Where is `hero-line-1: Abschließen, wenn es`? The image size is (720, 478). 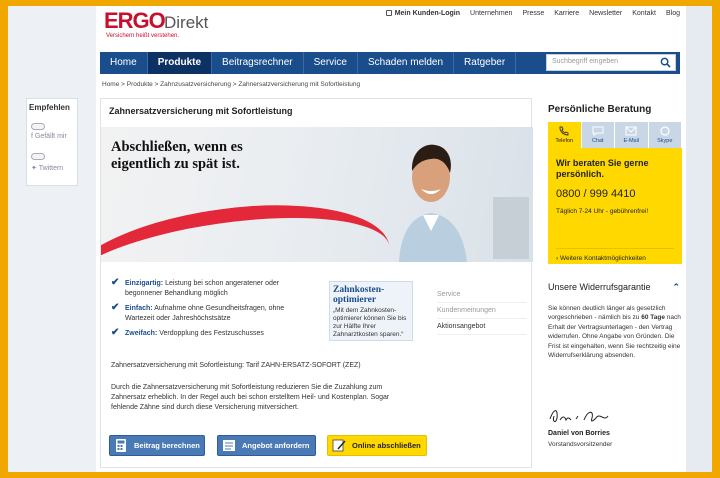 hero-line-1: Abschließen, wenn es is located at coordinates (177, 147).